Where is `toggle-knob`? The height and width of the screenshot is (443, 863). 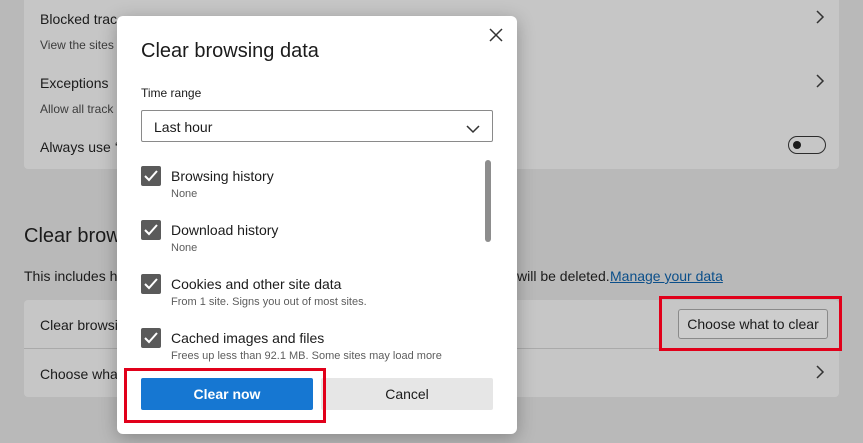 toggle-knob is located at coordinates (797, 145).